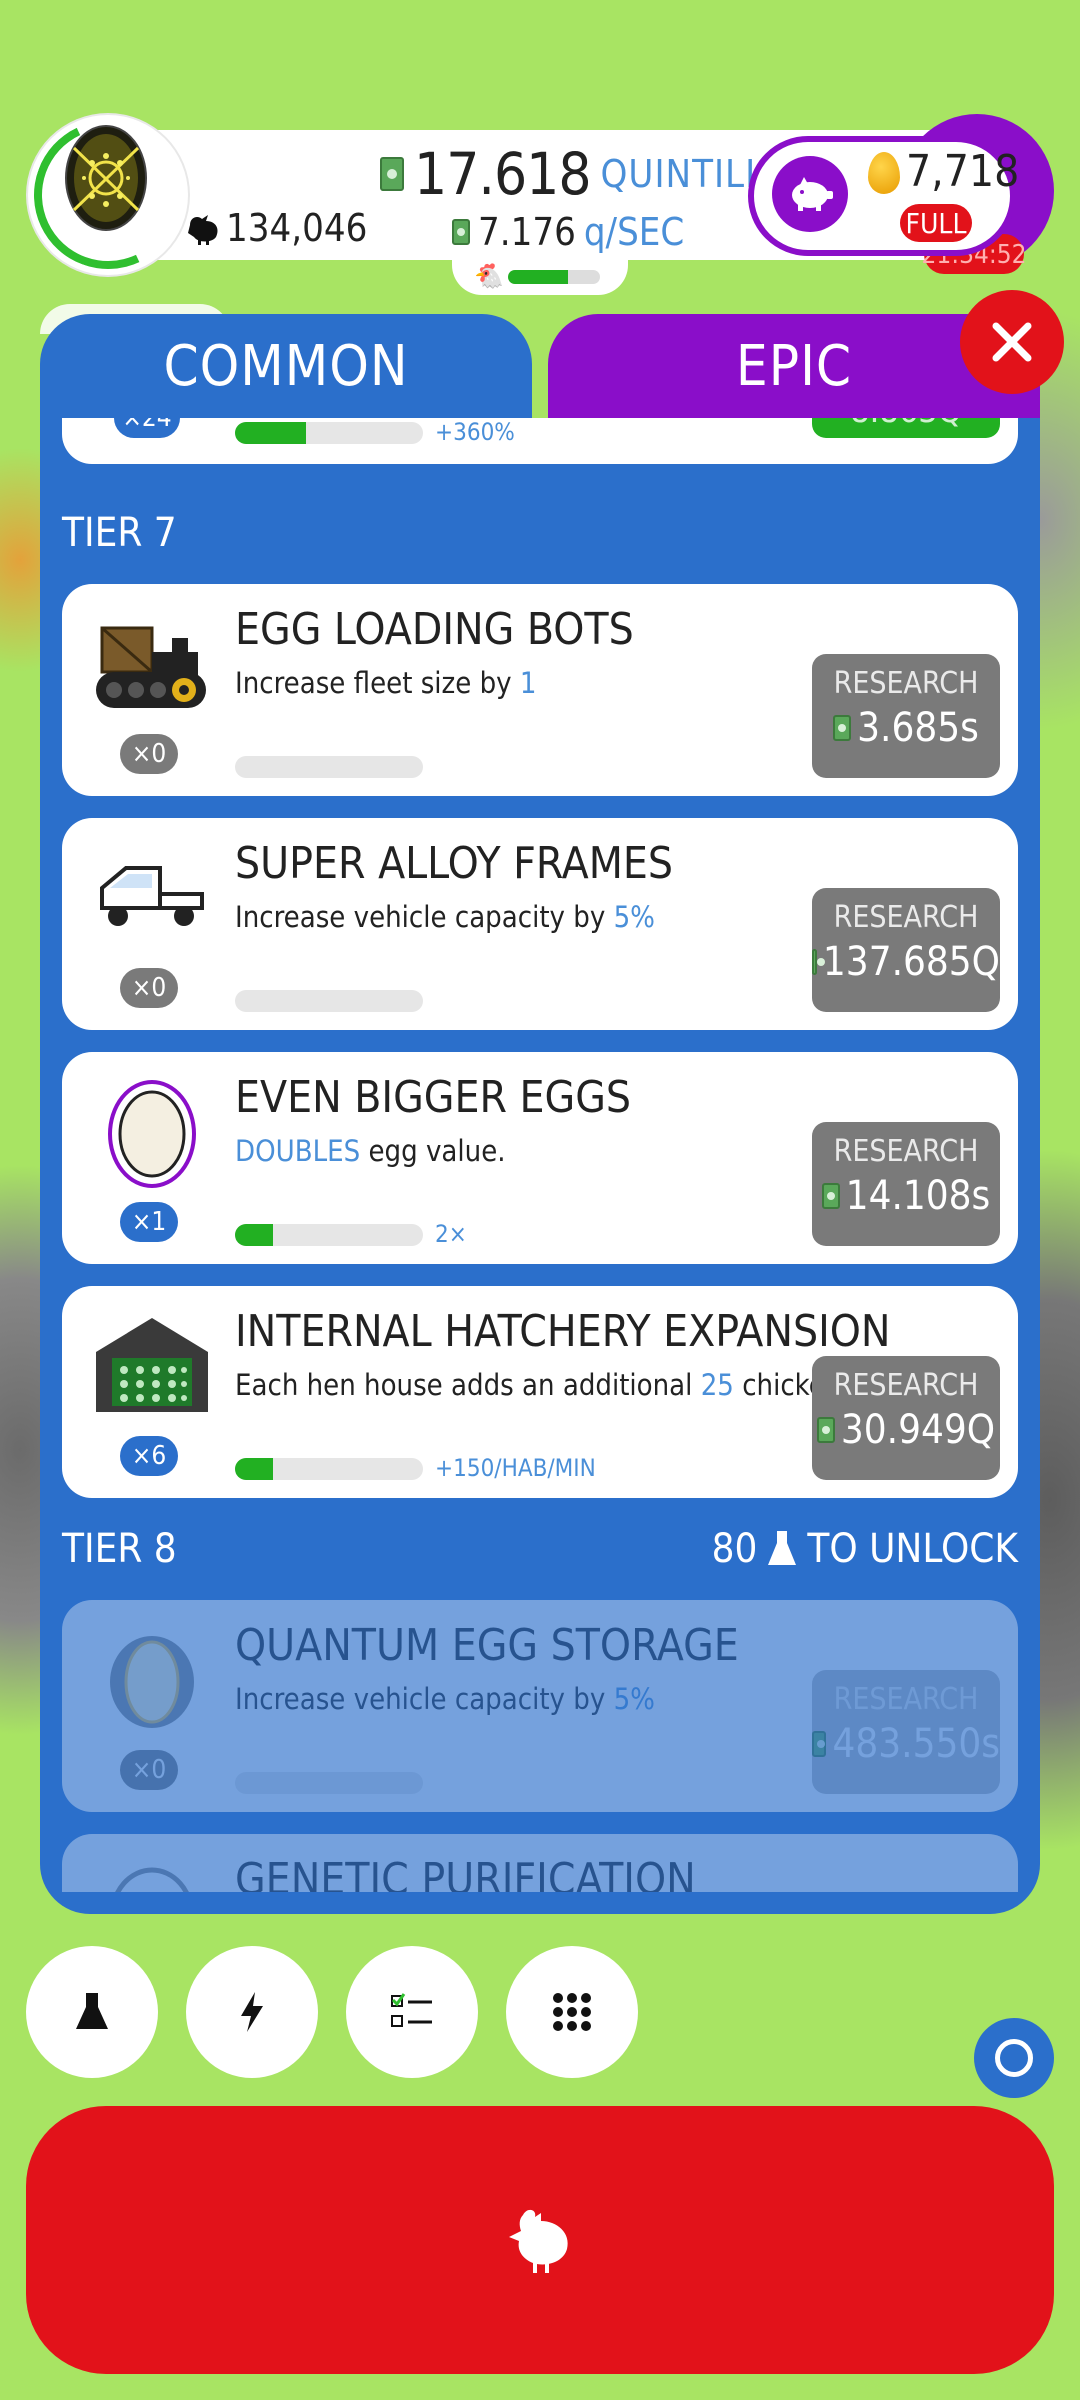 The height and width of the screenshot is (2400, 1080). I want to click on research-title: QUANTUM EGG STORAGE, so click(487, 1645).